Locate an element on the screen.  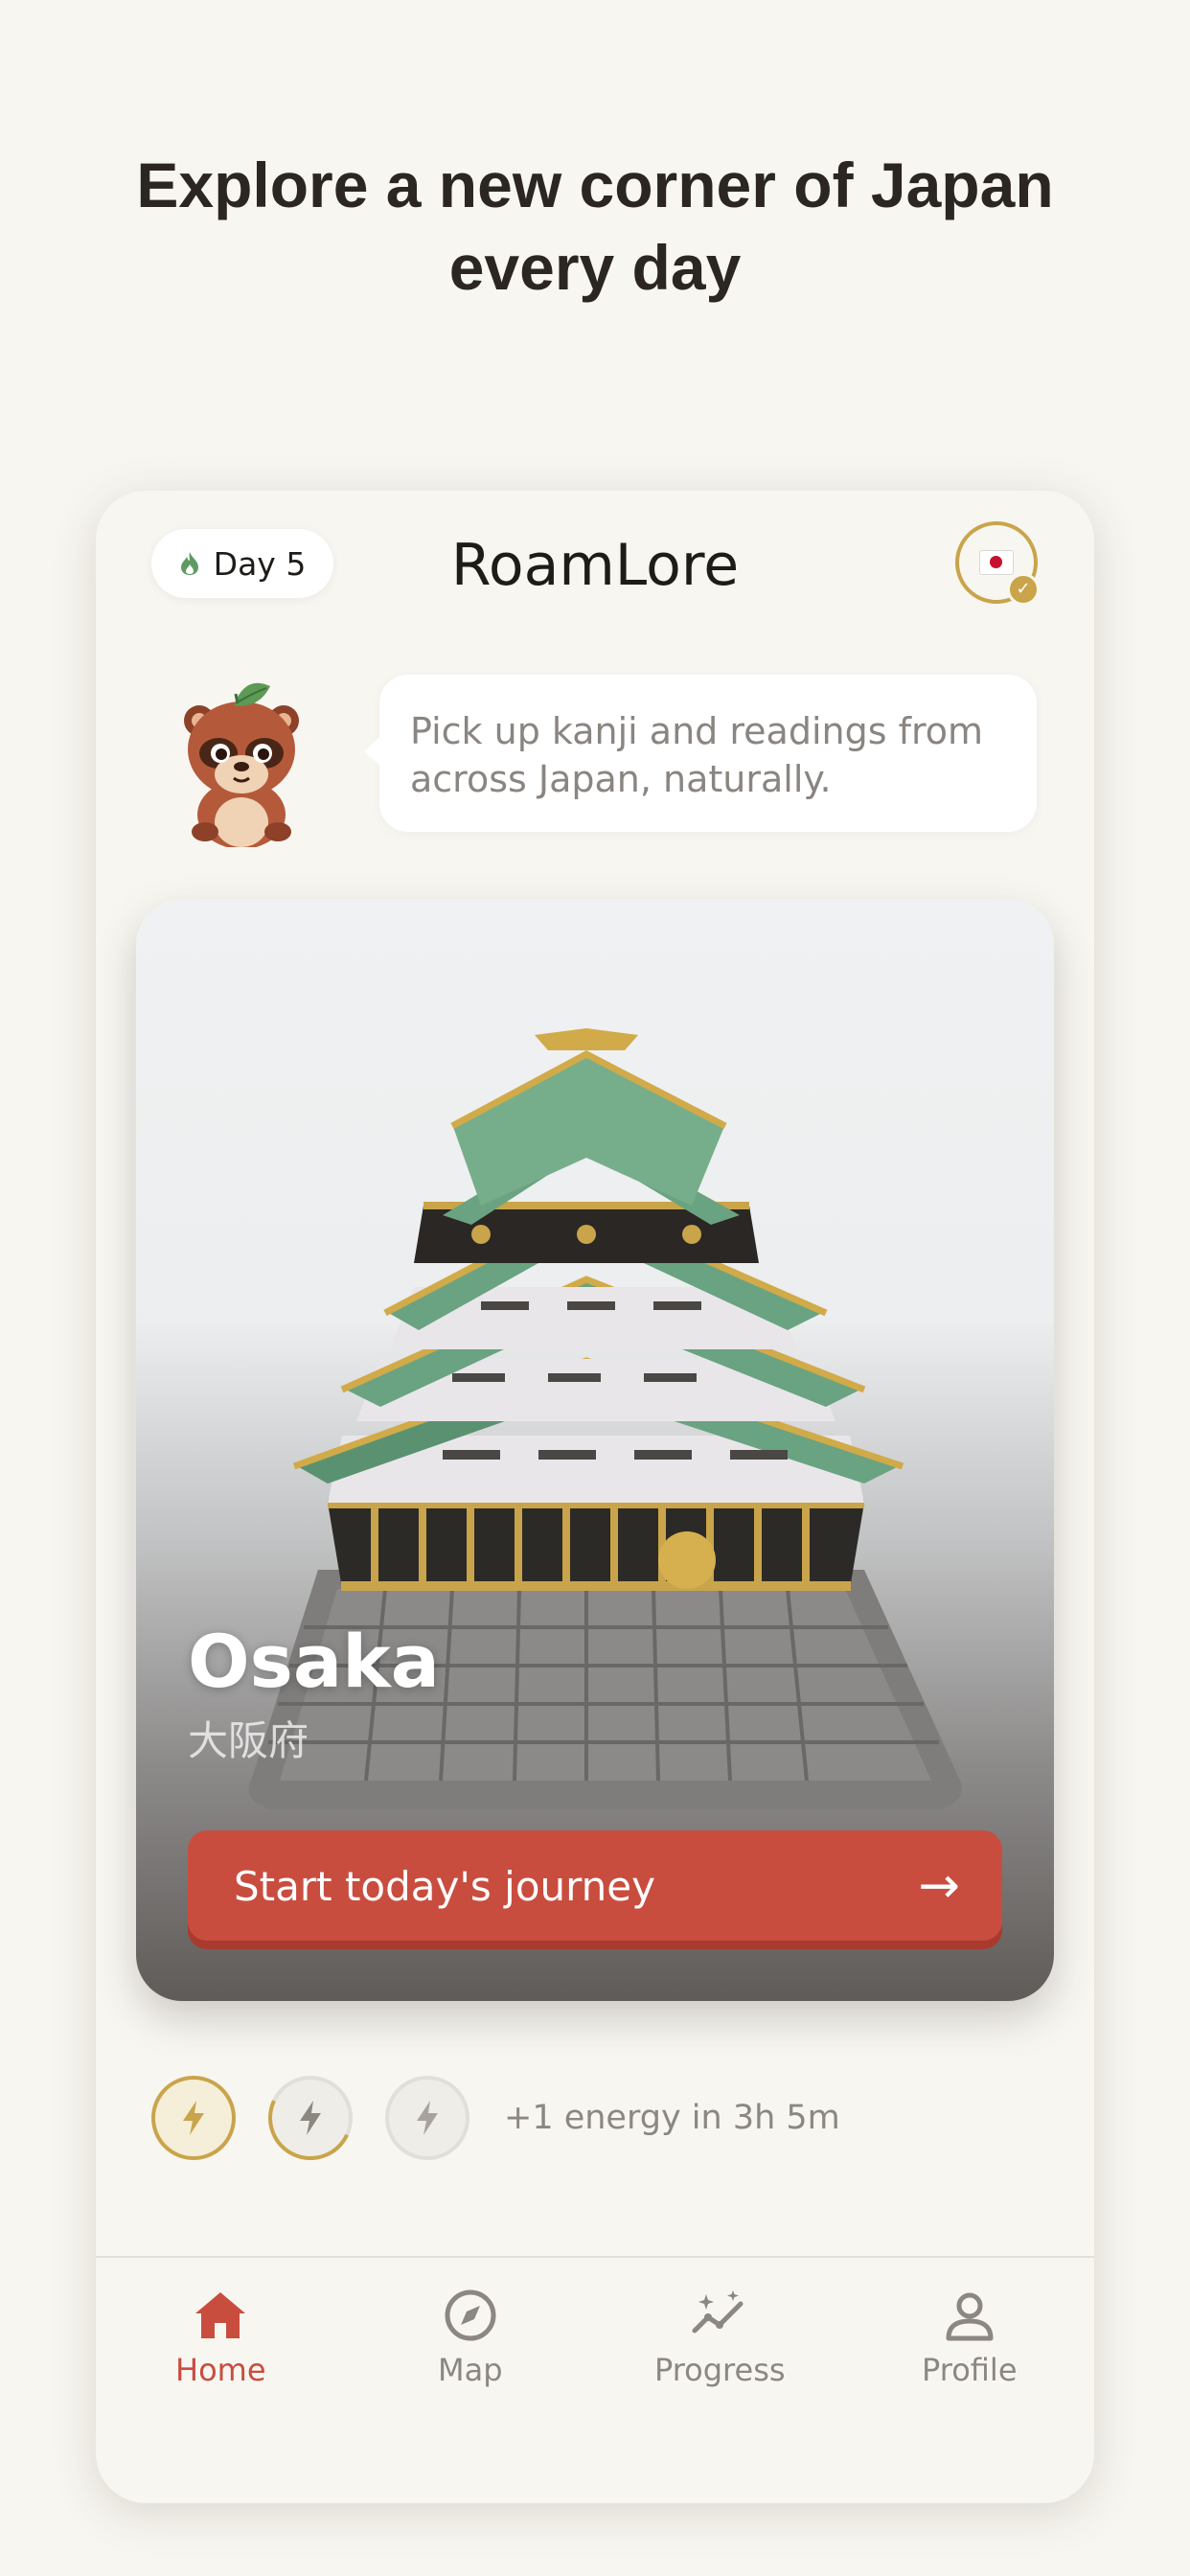
headline-line-1: Explore a new corner of Japan is located at coordinates (595, 185).